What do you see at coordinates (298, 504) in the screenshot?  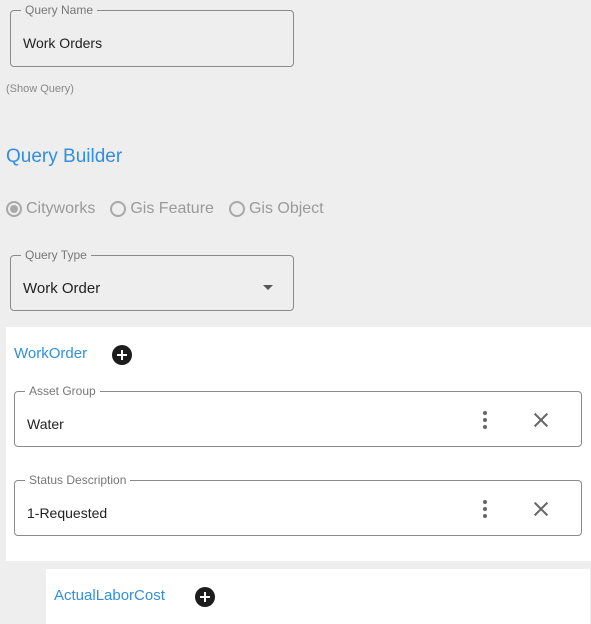 I see `filter-status-description: Status Description 1-Requested` at bounding box center [298, 504].